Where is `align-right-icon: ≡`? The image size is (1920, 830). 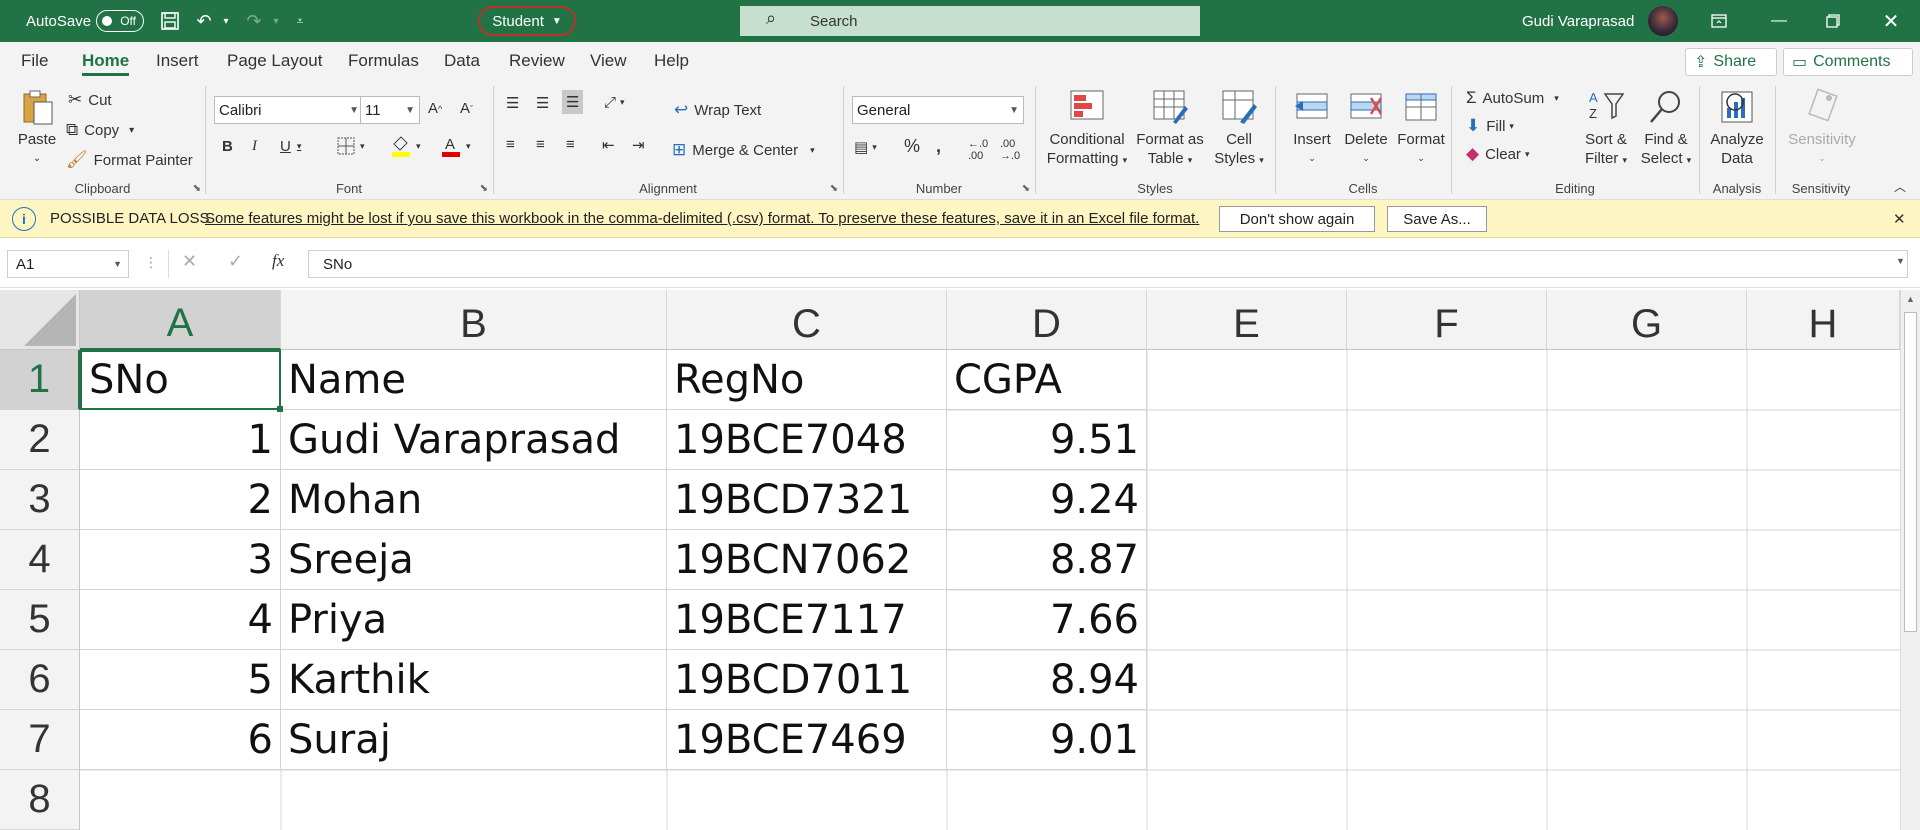 align-right-icon: ≡ is located at coordinates (570, 144).